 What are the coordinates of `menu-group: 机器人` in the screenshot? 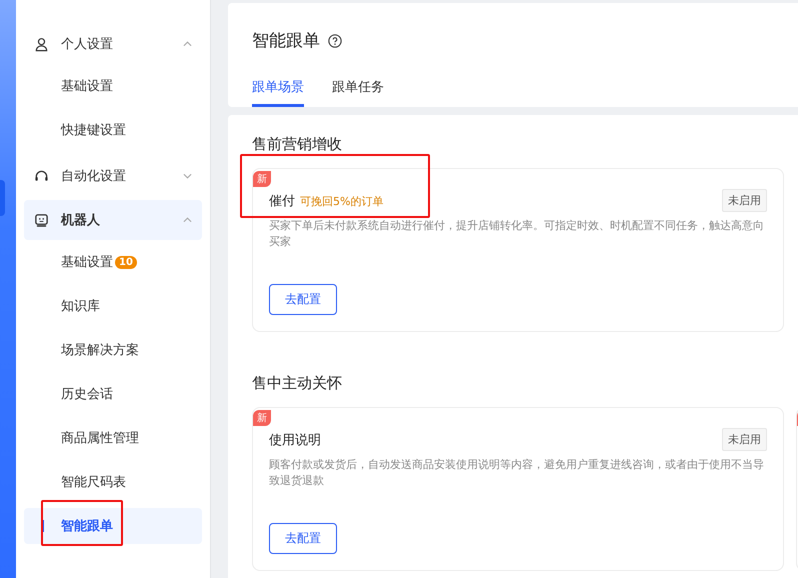 It's located at (113, 220).